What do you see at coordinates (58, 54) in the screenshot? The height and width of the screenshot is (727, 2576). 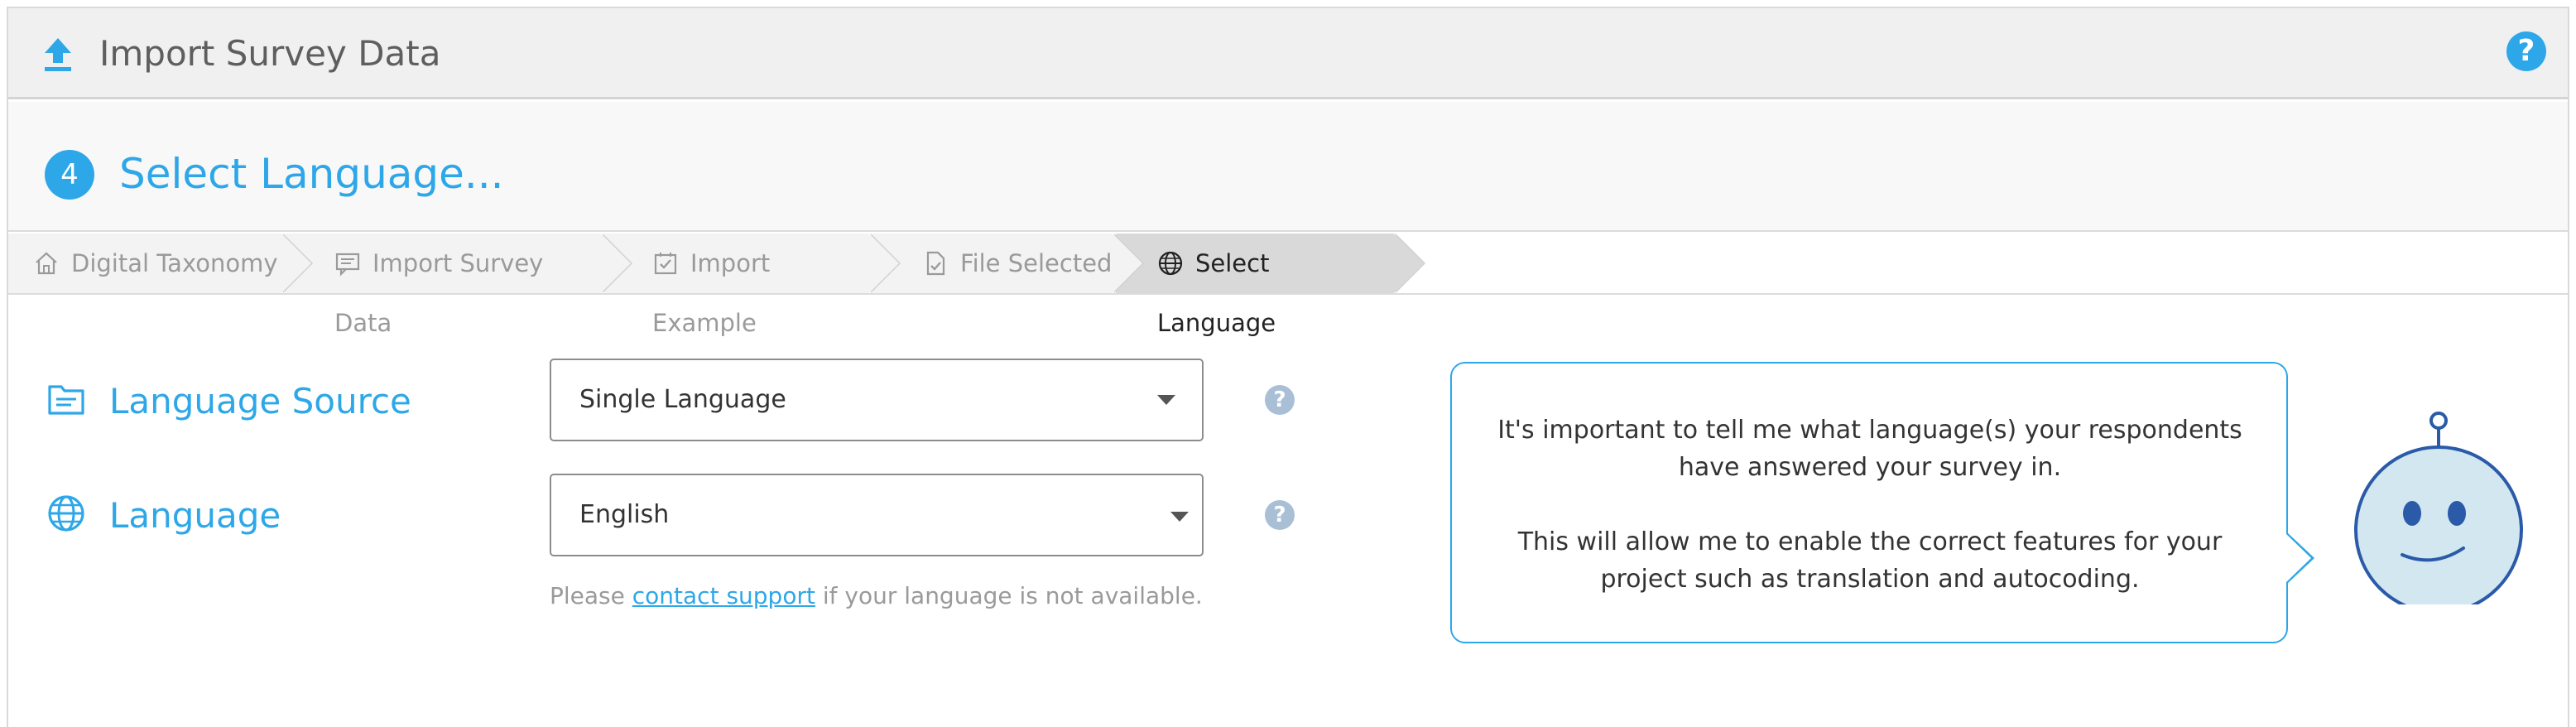 I see `upload-icon` at bounding box center [58, 54].